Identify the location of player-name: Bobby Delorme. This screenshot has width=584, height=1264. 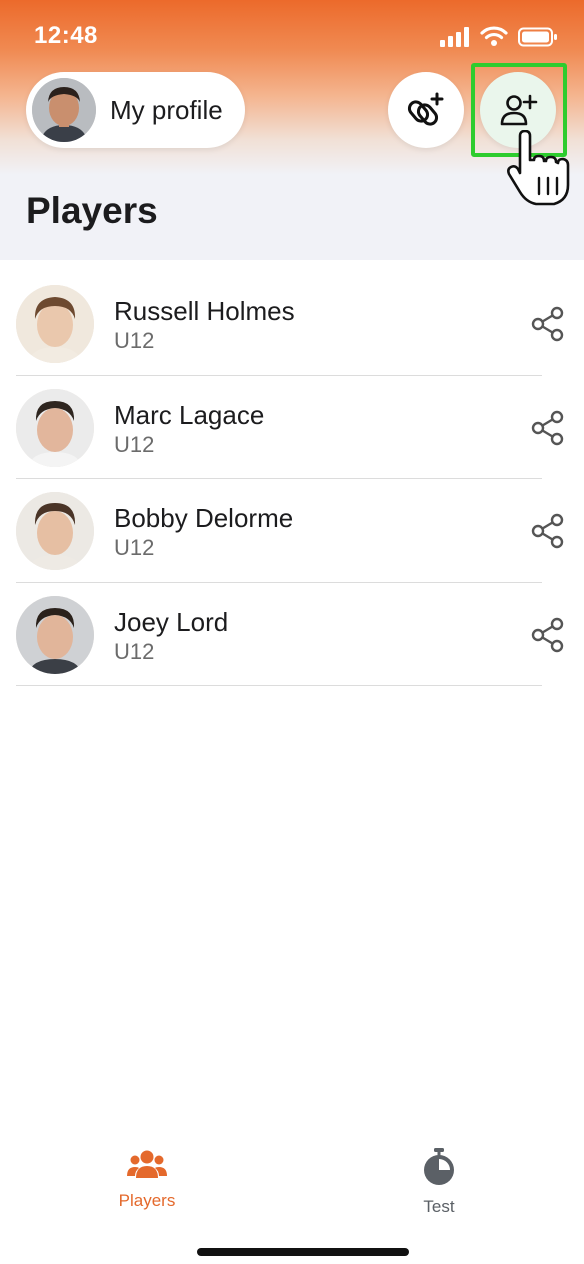
(204, 518).